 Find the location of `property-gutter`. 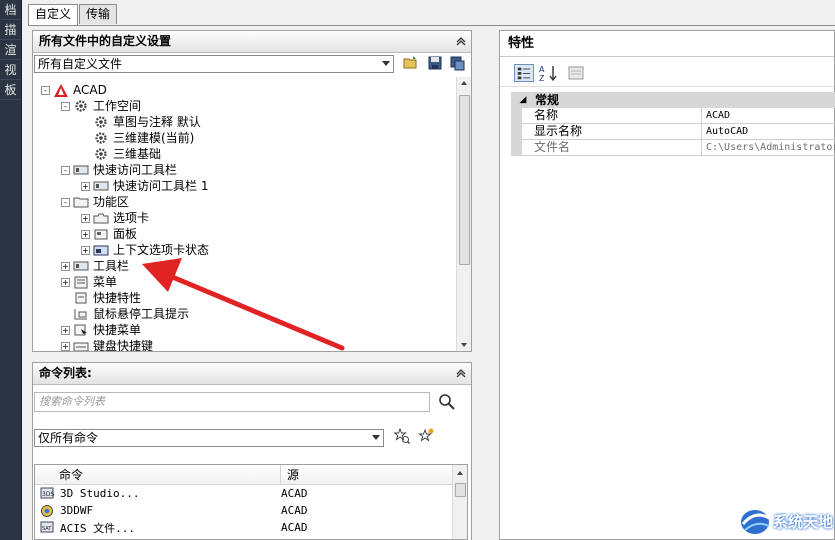

property-gutter is located at coordinates (516, 132).